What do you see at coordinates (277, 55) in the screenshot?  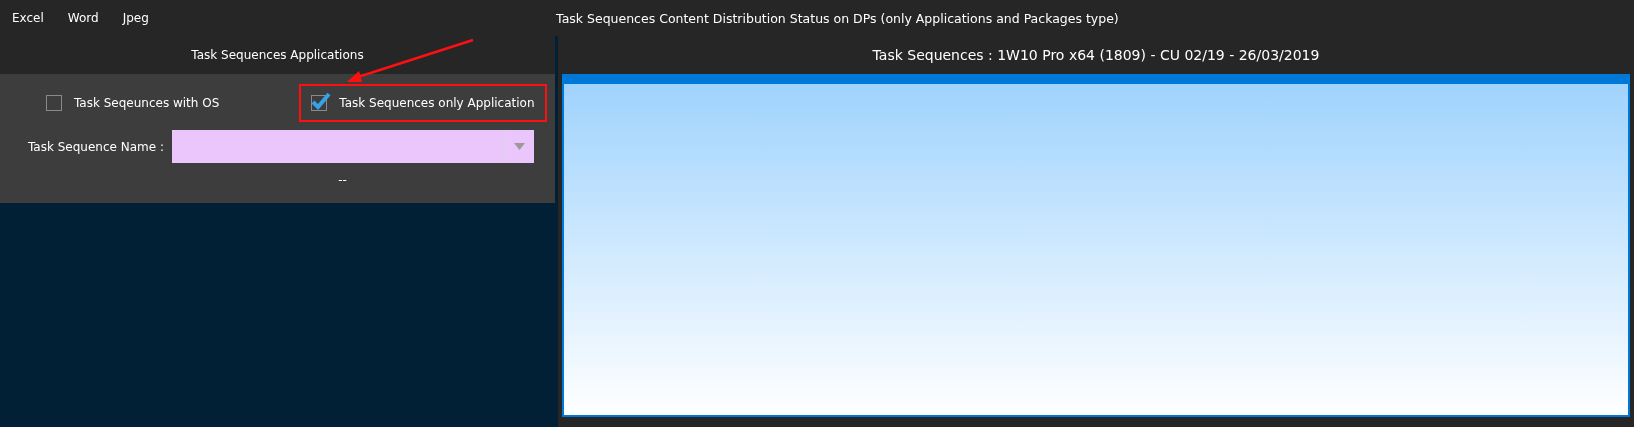 I see `panel-title: Task Sequences Applications` at bounding box center [277, 55].